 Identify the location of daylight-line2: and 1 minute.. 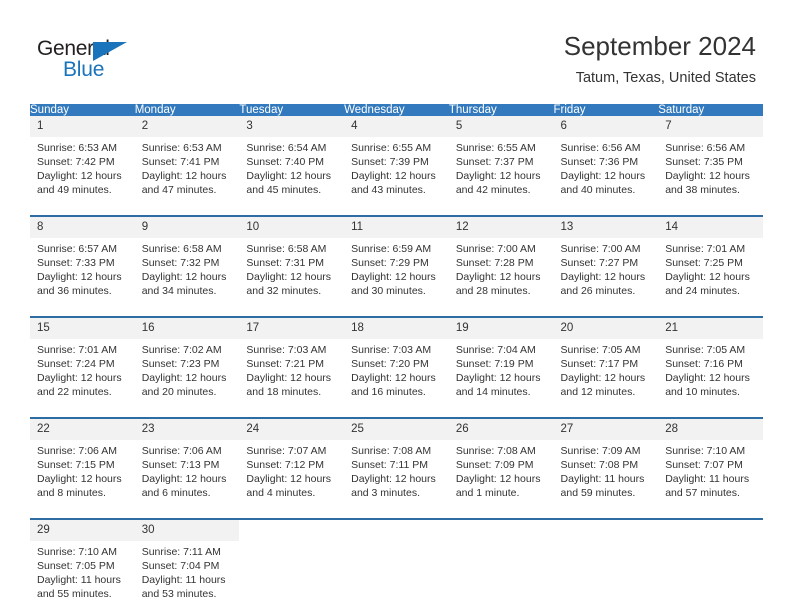
(487, 493).